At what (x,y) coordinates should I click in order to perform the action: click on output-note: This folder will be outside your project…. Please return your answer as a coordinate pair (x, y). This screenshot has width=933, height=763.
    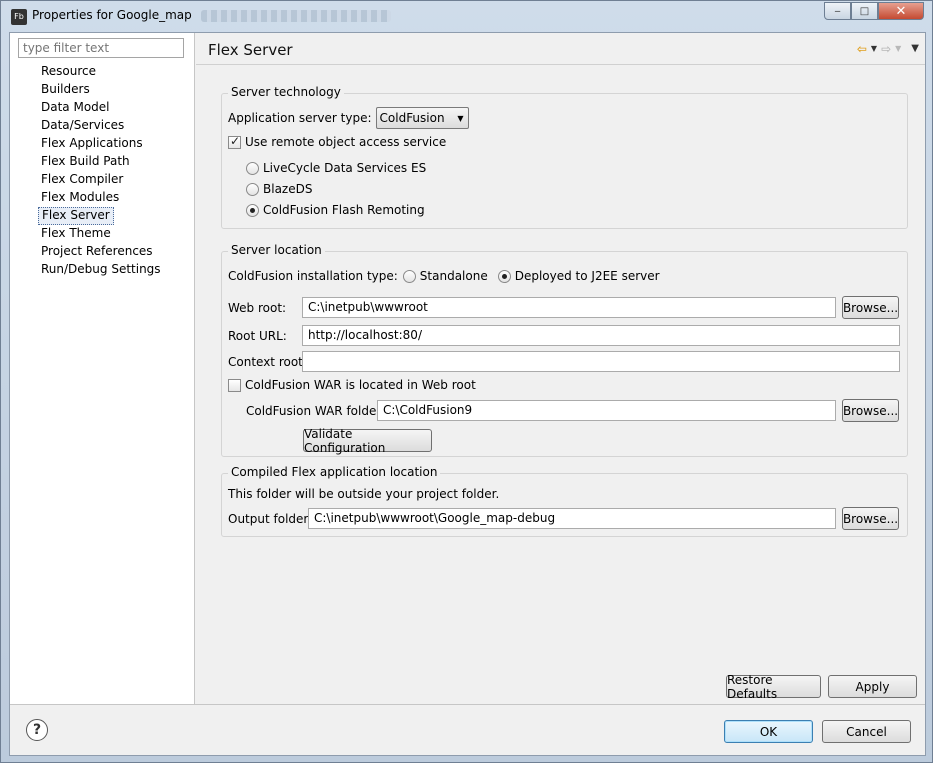
    Looking at the image, I should click on (364, 494).